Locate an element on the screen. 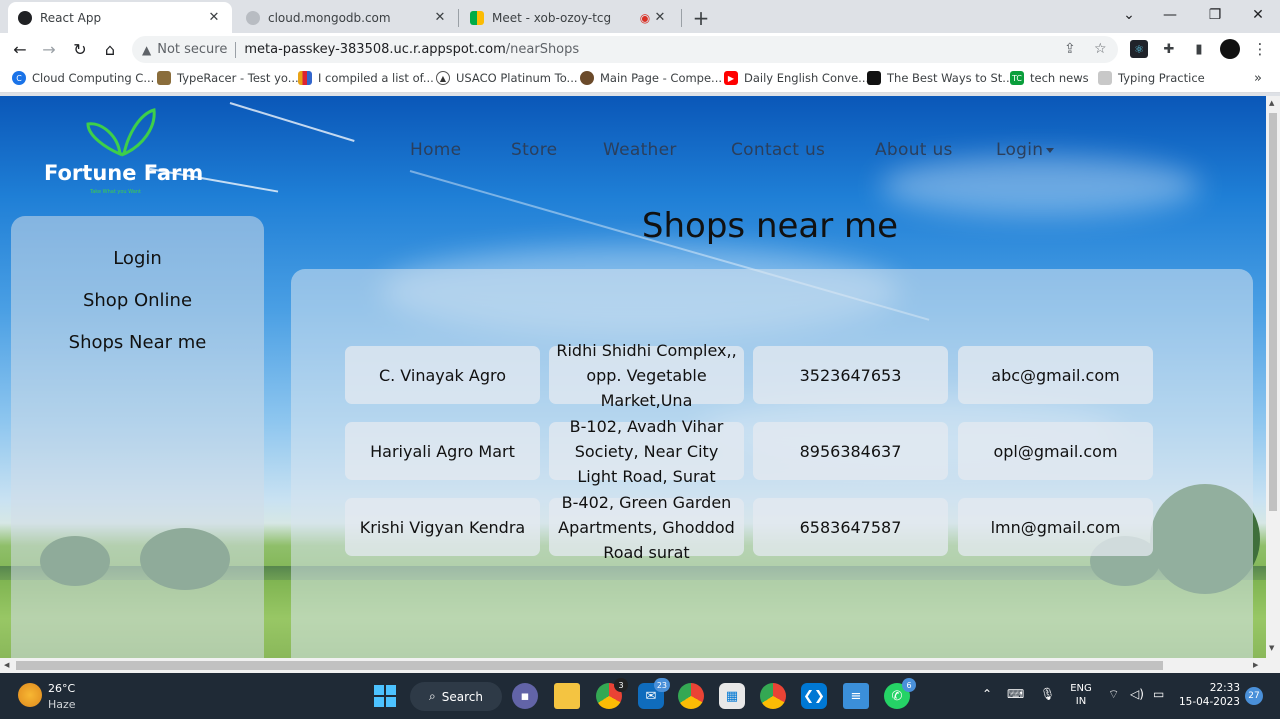  tab-search-icon: ⌄ is located at coordinates (1129, 15).